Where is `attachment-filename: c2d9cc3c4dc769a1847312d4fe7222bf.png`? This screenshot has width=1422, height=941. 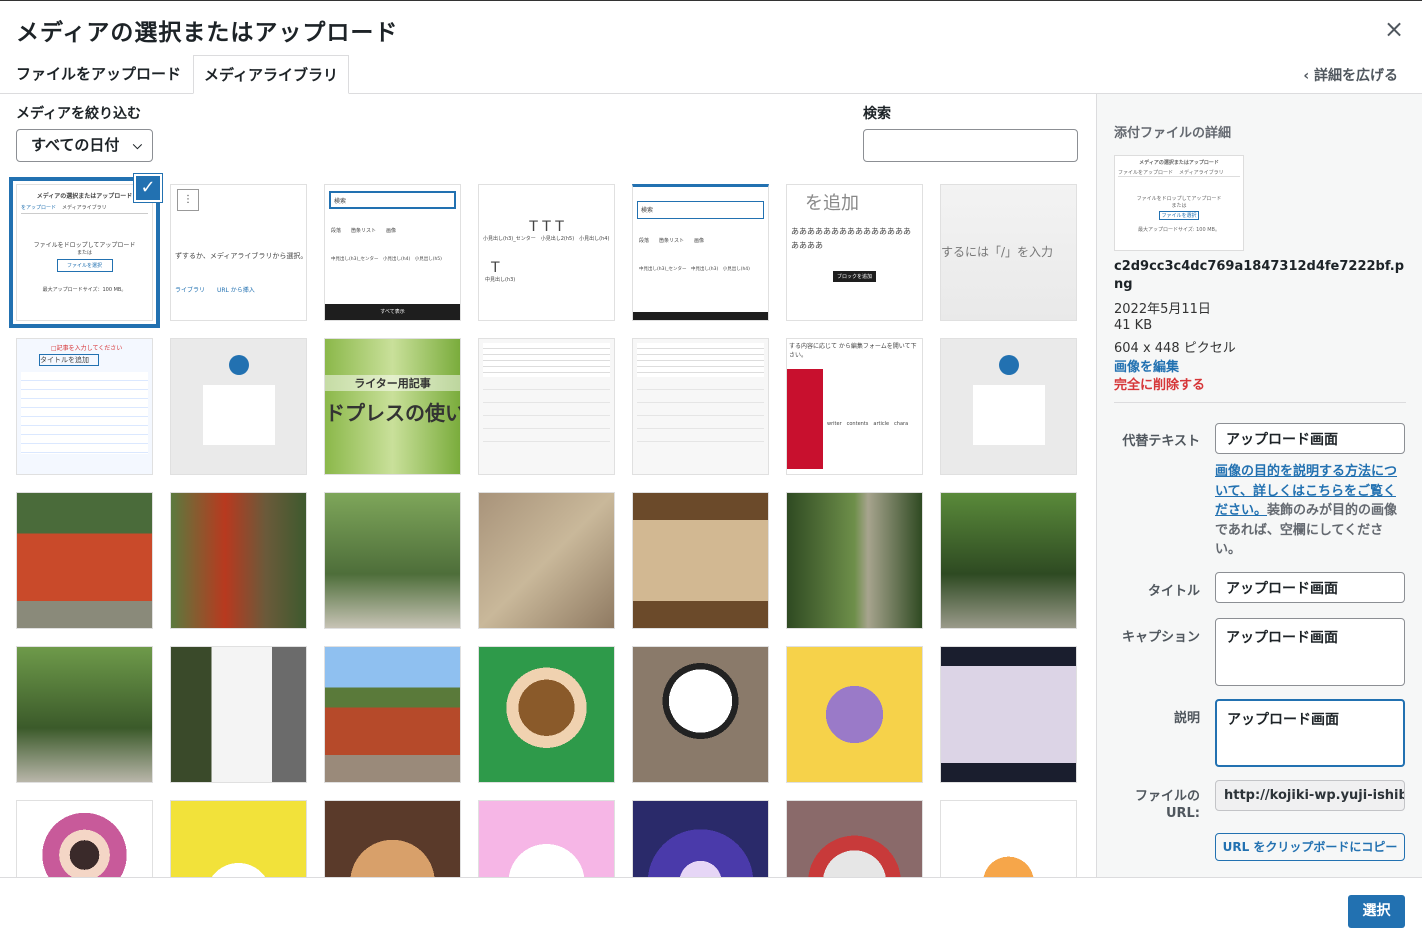
attachment-filename: c2d9cc3c4dc769a1847312d4fe7222bf.png is located at coordinates (1259, 275).